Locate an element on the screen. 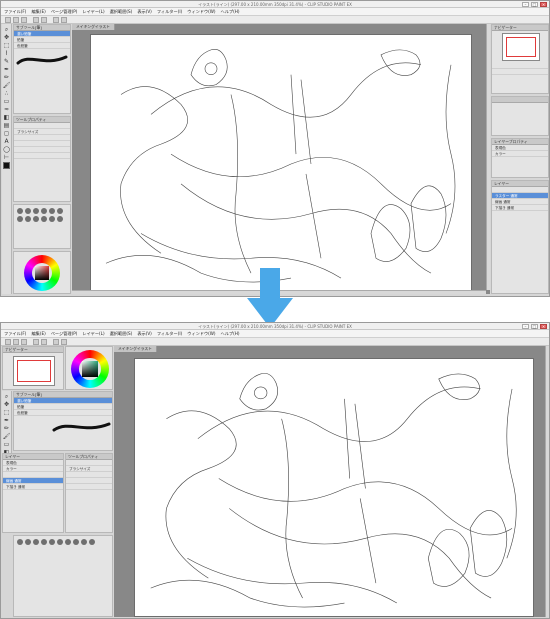  airbrush-tool-icon: ∴ is located at coordinates (7, 93).